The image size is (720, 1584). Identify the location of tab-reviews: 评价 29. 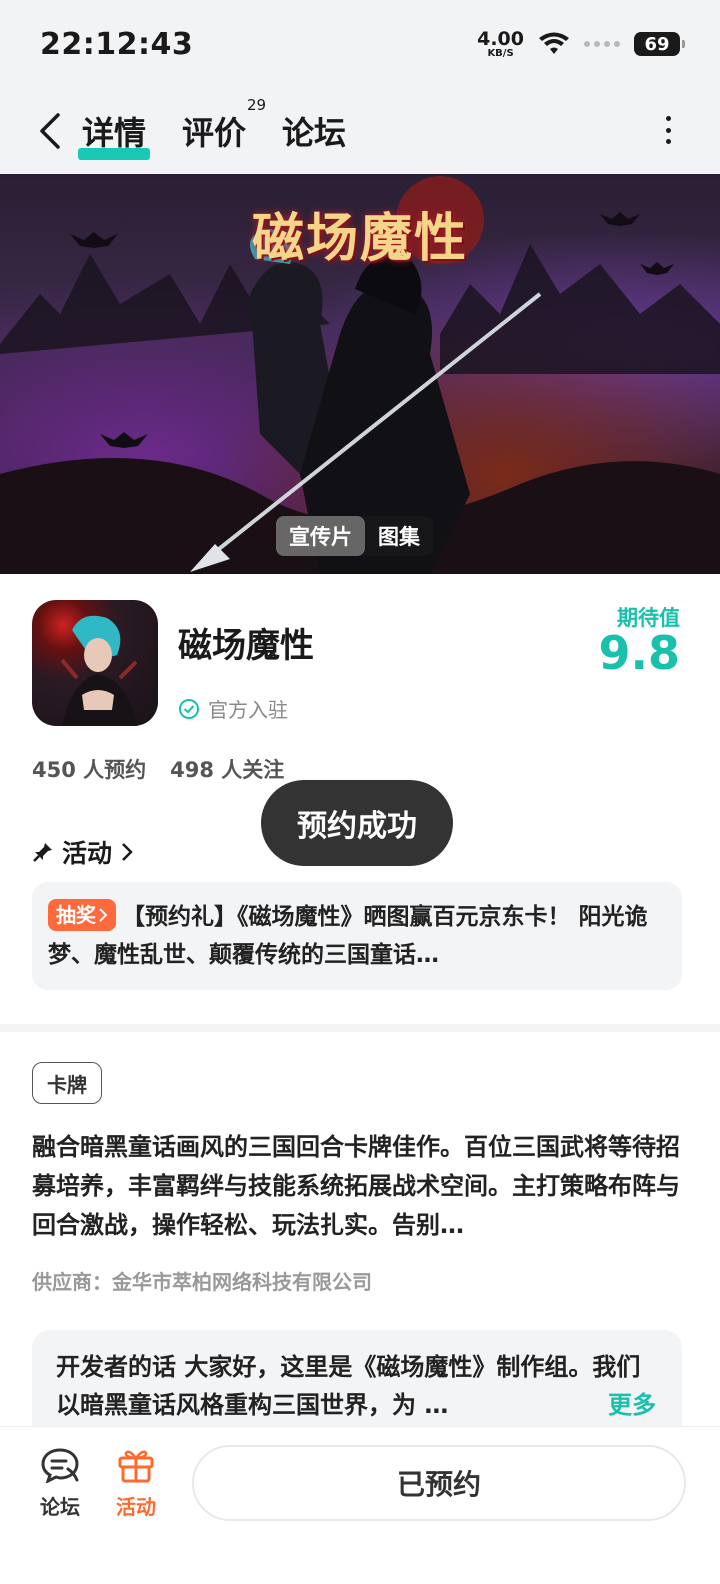
(224, 125).